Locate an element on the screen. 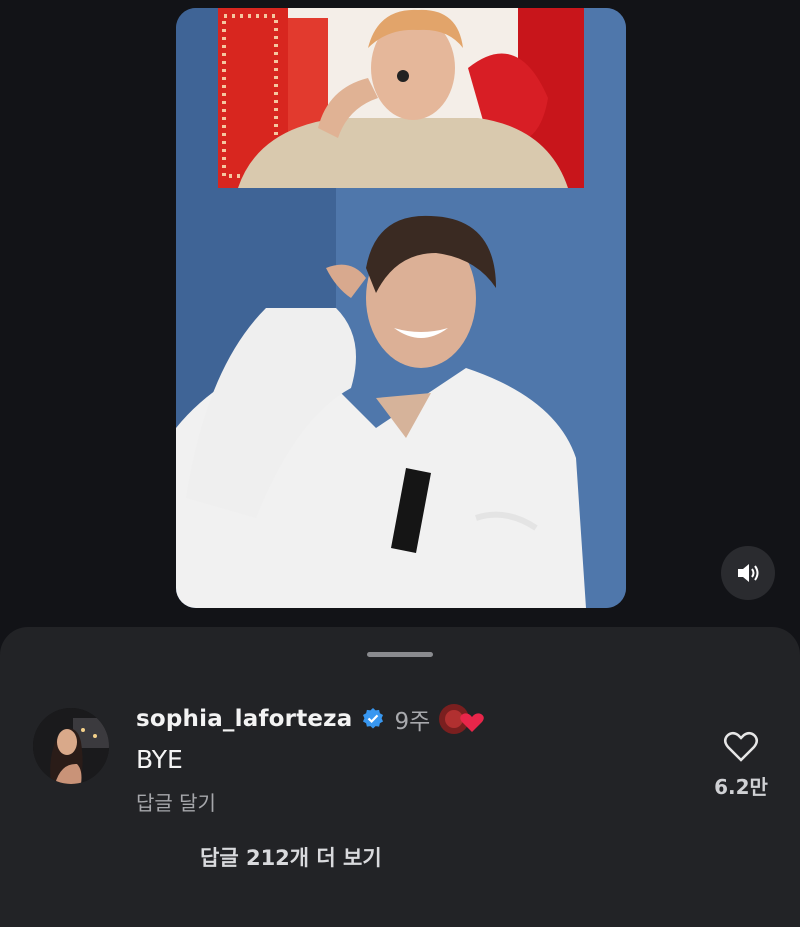 The height and width of the screenshot is (927, 800). sound-toggle-button is located at coordinates (748, 573).